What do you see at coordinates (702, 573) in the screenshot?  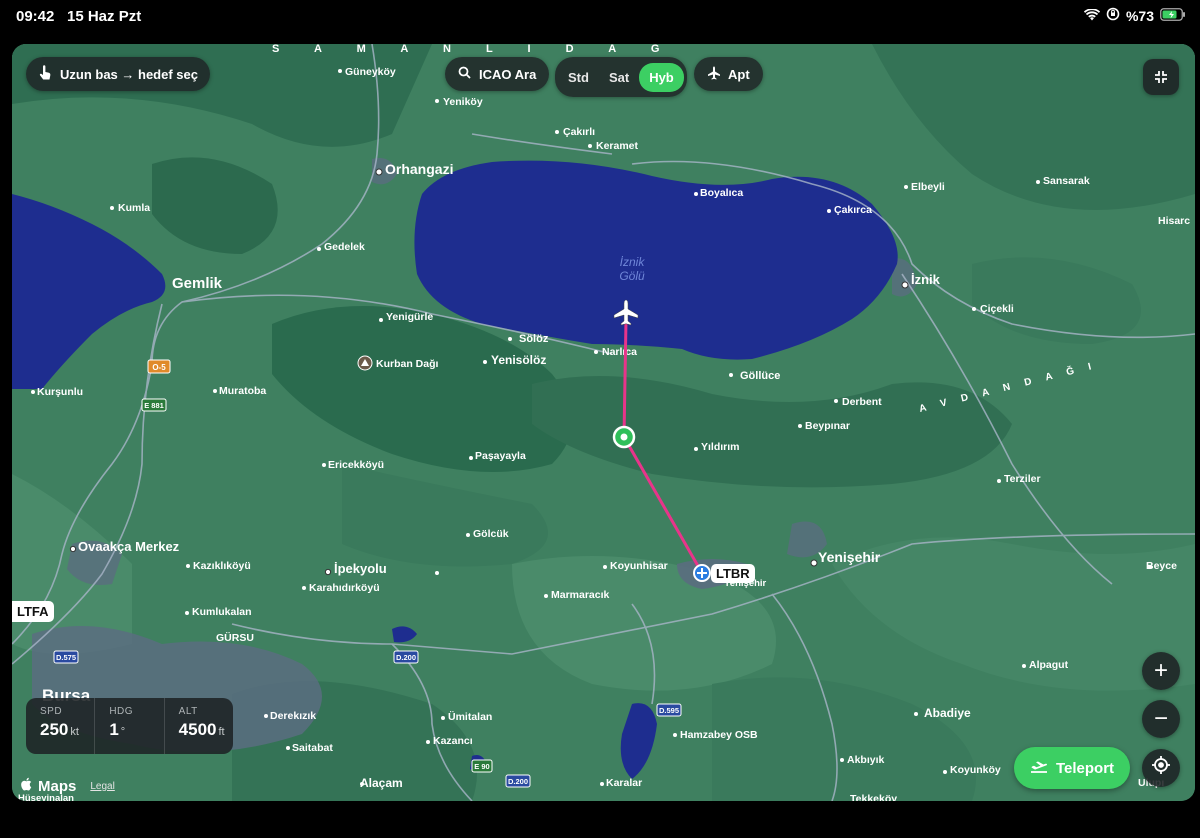 I see `airport-marker-ltbr` at bounding box center [702, 573].